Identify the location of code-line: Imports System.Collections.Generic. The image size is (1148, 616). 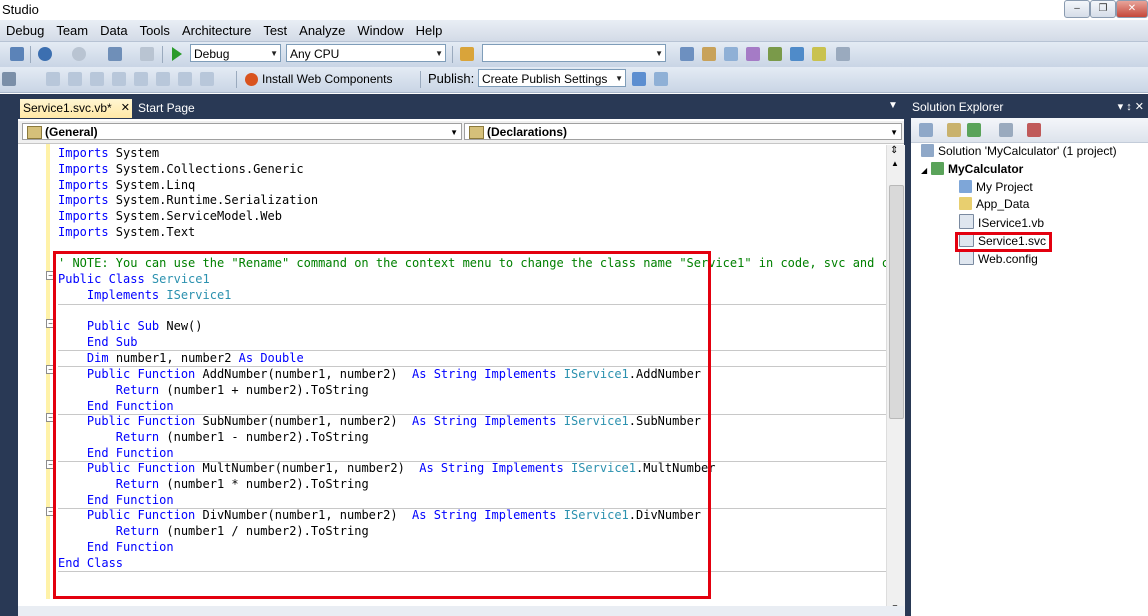
(181, 169).